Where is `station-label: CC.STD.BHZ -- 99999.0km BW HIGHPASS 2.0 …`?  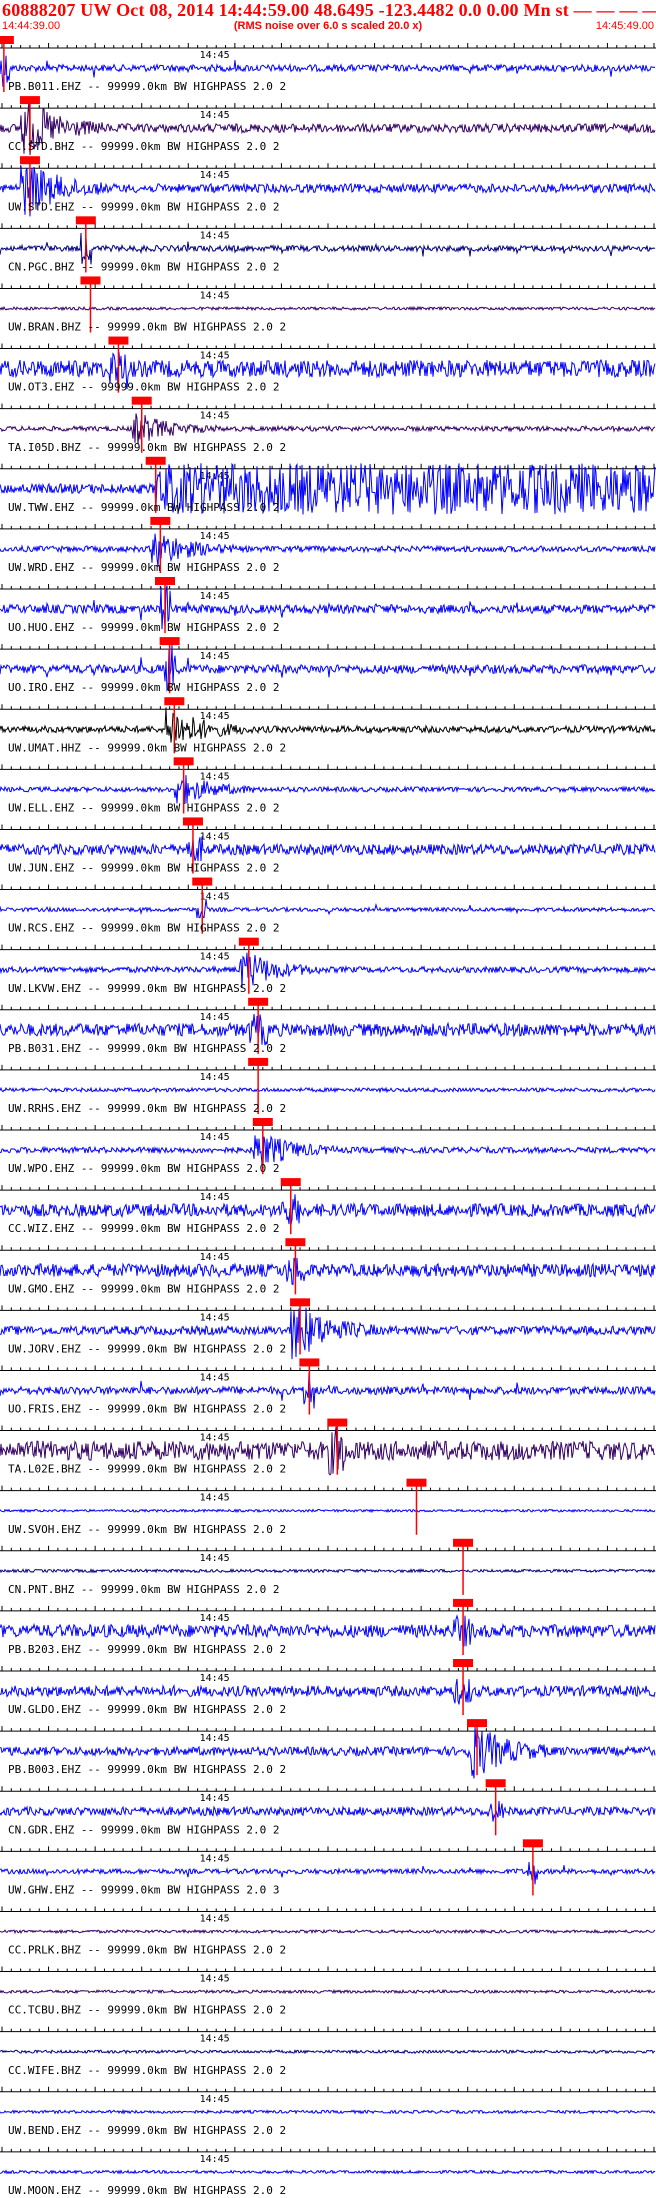 station-label: CC.STD.BHZ -- 99999.0km BW HIGHPASS 2.0 … is located at coordinates (144, 146).